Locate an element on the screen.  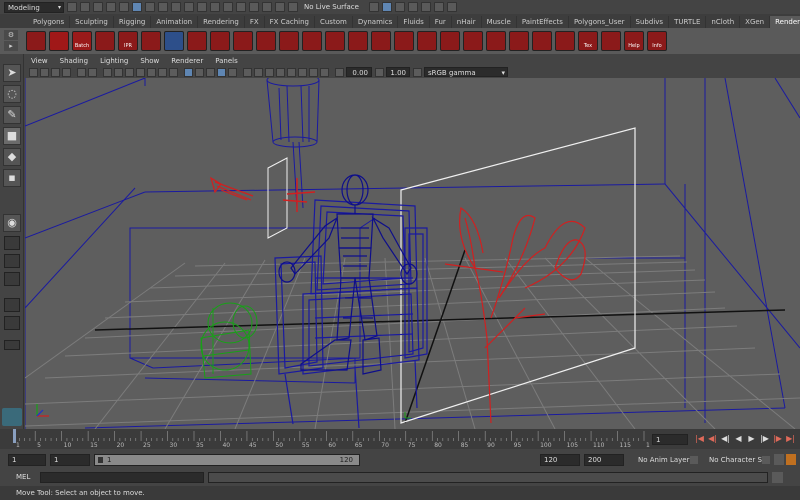
animation-end-field: 200 is located at coordinates (604, 460).